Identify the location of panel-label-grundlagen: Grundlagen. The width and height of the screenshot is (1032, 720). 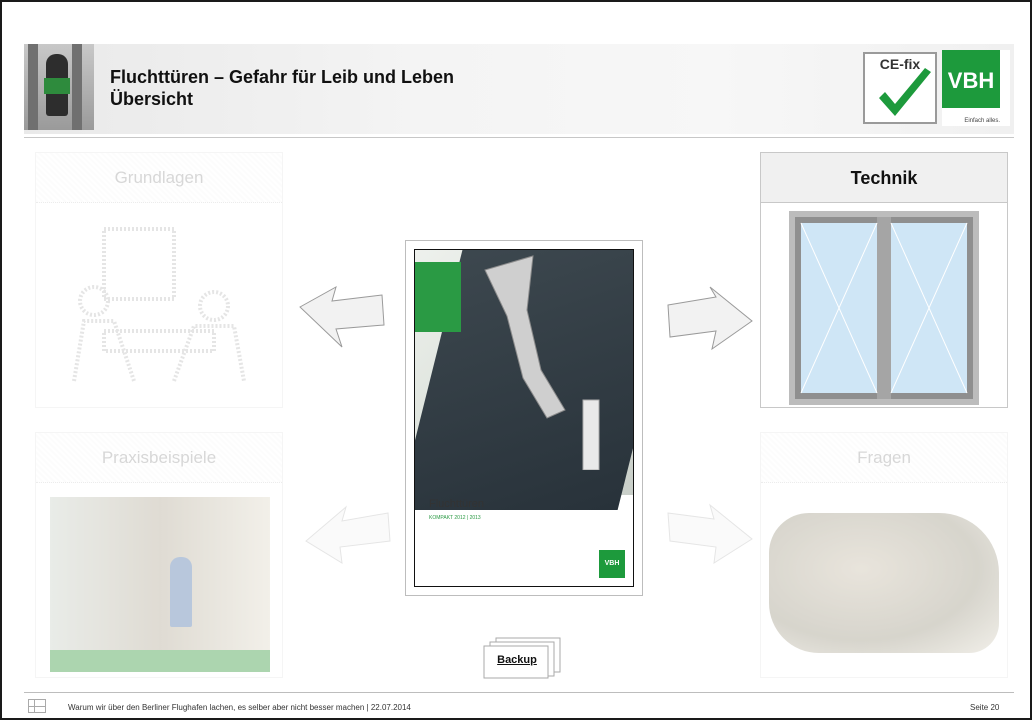
(159, 178).